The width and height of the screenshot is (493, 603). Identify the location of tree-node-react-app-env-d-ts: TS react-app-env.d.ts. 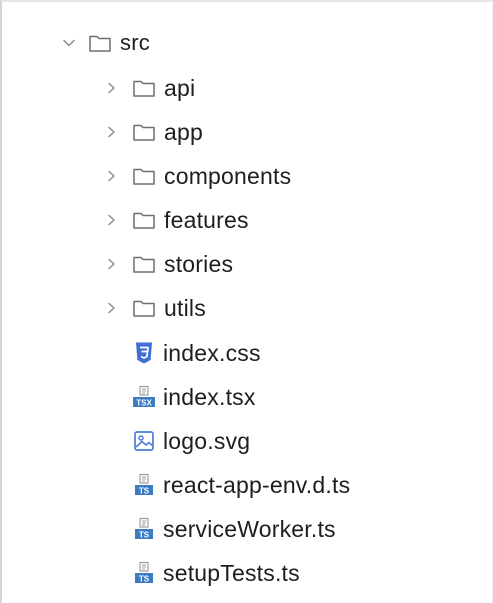
(244, 485).